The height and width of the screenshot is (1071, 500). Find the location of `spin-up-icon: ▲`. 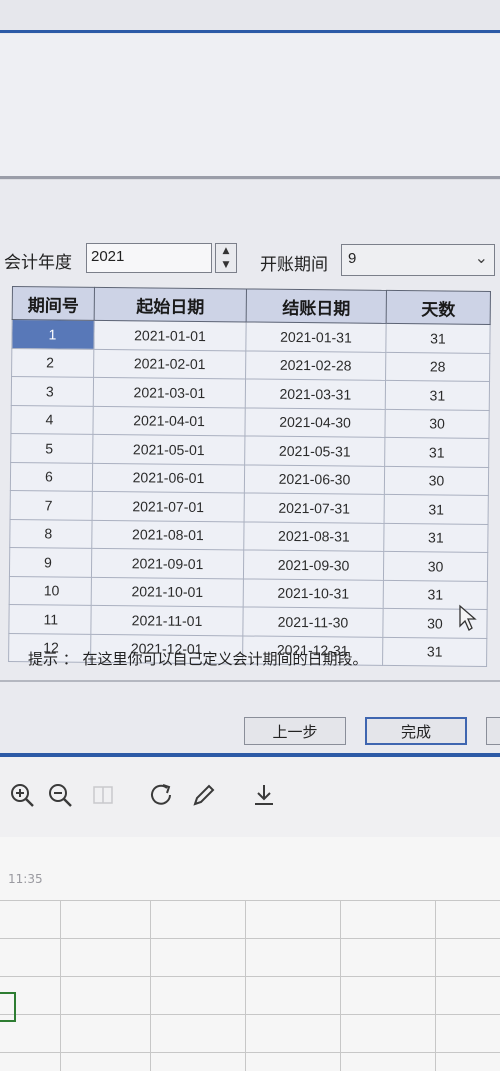

spin-up-icon: ▲ is located at coordinates (226, 251).